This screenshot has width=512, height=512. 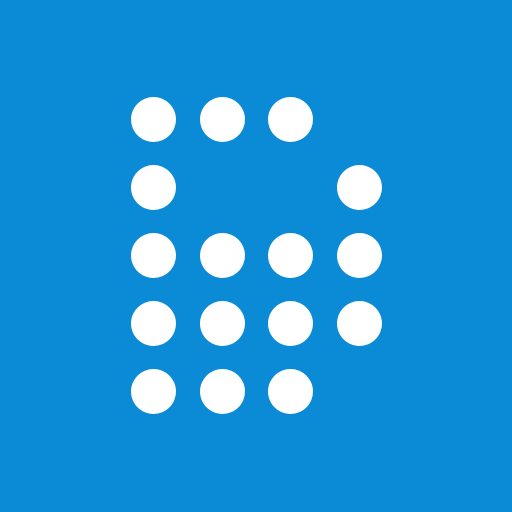 What do you see at coordinates (359, 255) in the screenshot?
I see `dot-r3-c4` at bounding box center [359, 255].